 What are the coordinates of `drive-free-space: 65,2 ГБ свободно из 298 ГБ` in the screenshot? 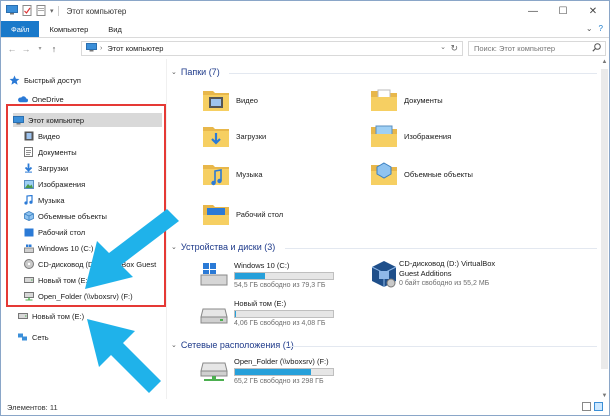 It's located at (279, 381).